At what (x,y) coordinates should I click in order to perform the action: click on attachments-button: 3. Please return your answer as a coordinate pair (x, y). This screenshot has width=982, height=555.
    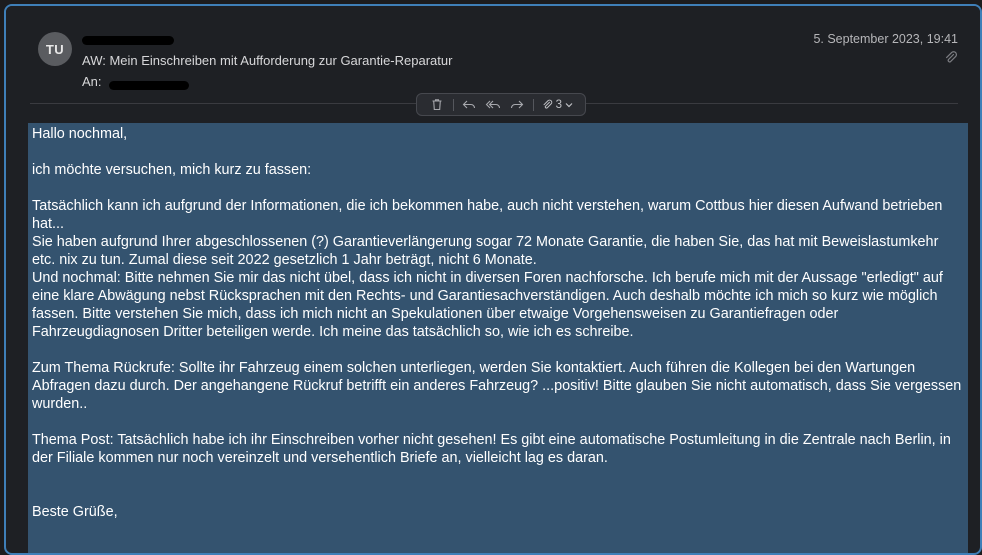
    Looking at the image, I should click on (557, 105).